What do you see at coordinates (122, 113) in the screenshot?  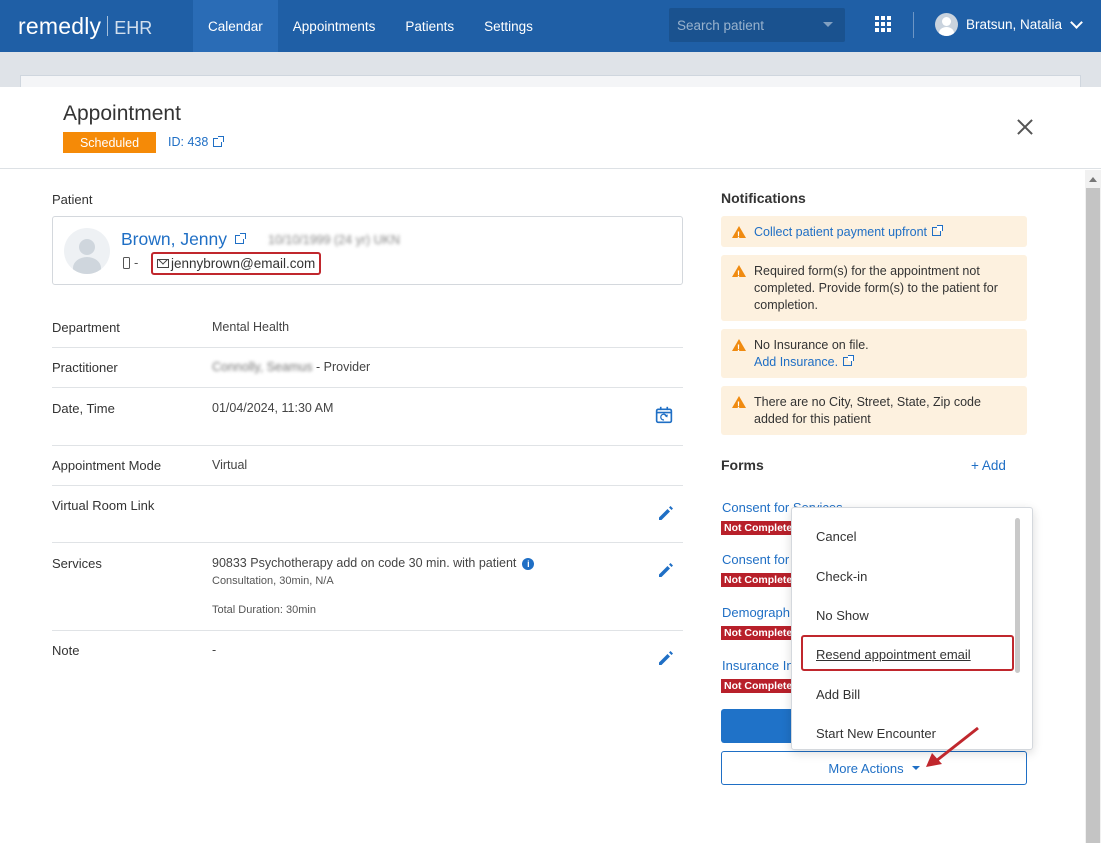 I see `modal-title: Appointment` at bounding box center [122, 113].